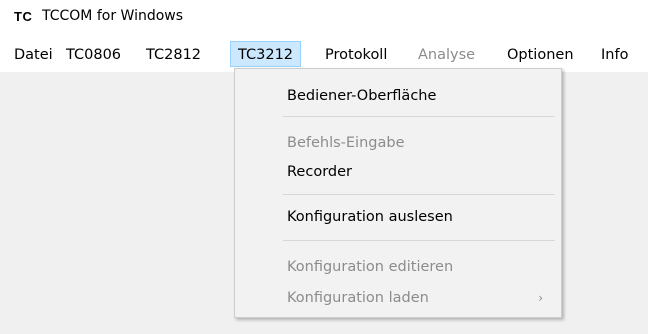  Describe the element at coordinates (540, 55) in the screenshot. I see `menu-optionen: Optionen` at that location.